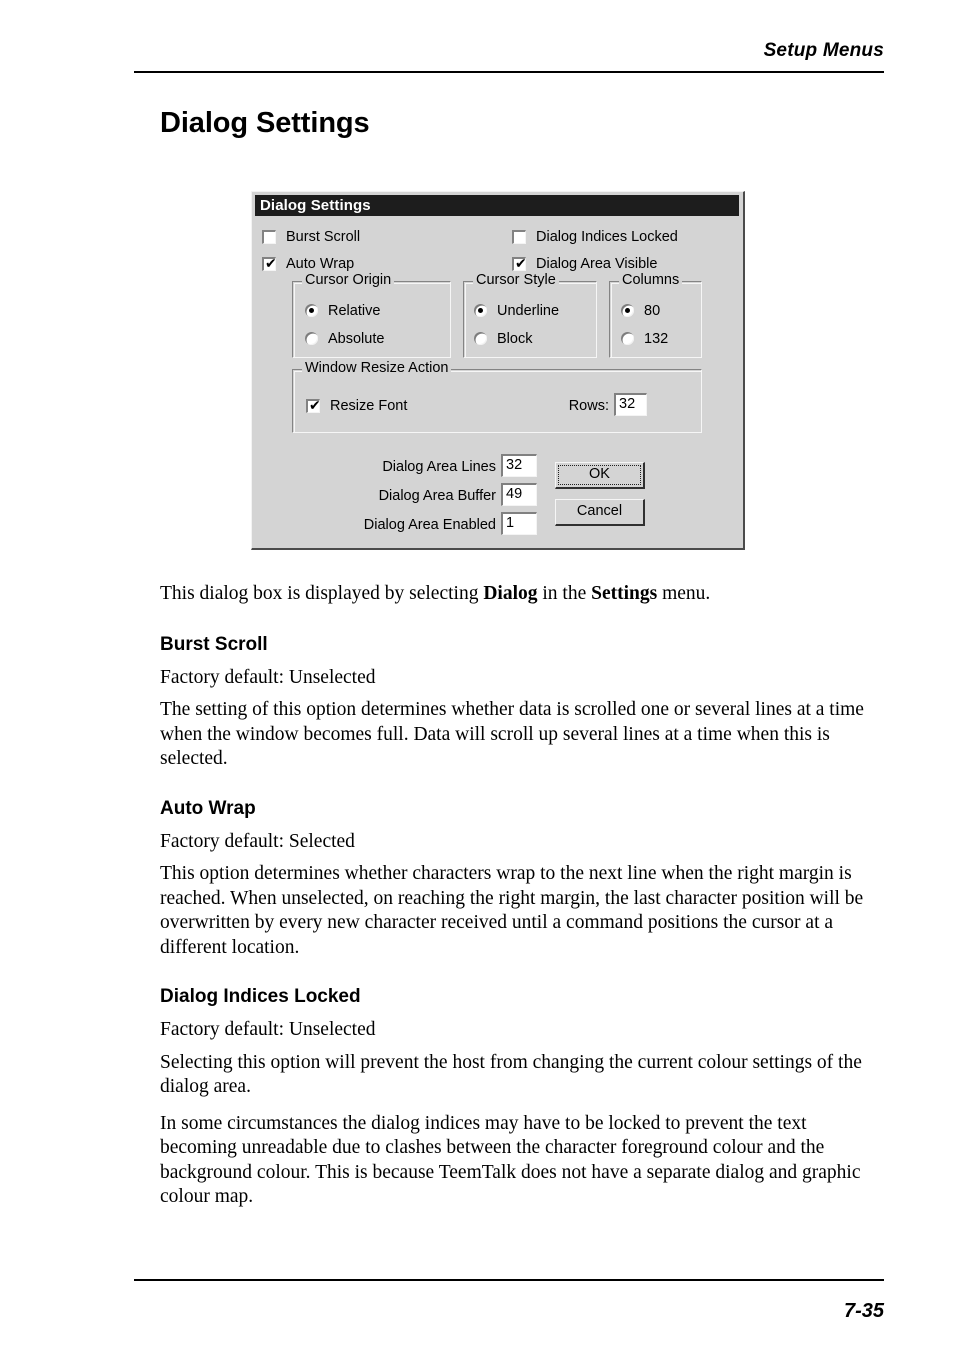 Image resolution: width=954 pixels, height=1354 pixels. I want to click on input-rows: 32, so click(630, 404).